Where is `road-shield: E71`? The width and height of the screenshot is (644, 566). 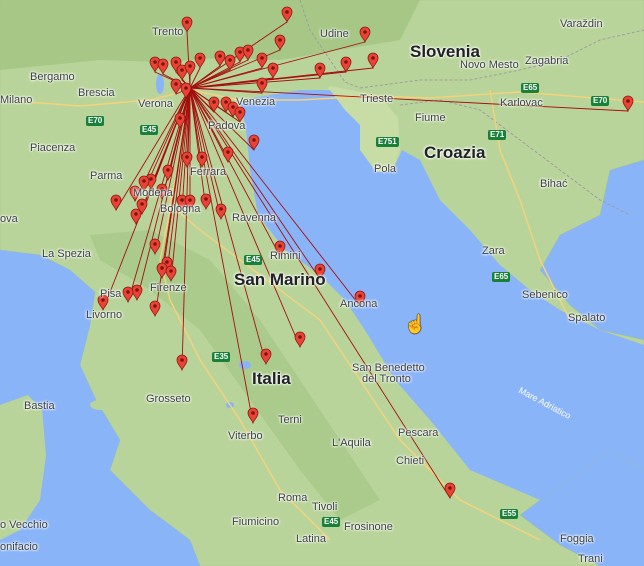
road-shield: E71 is located at coordinates (497, 135).